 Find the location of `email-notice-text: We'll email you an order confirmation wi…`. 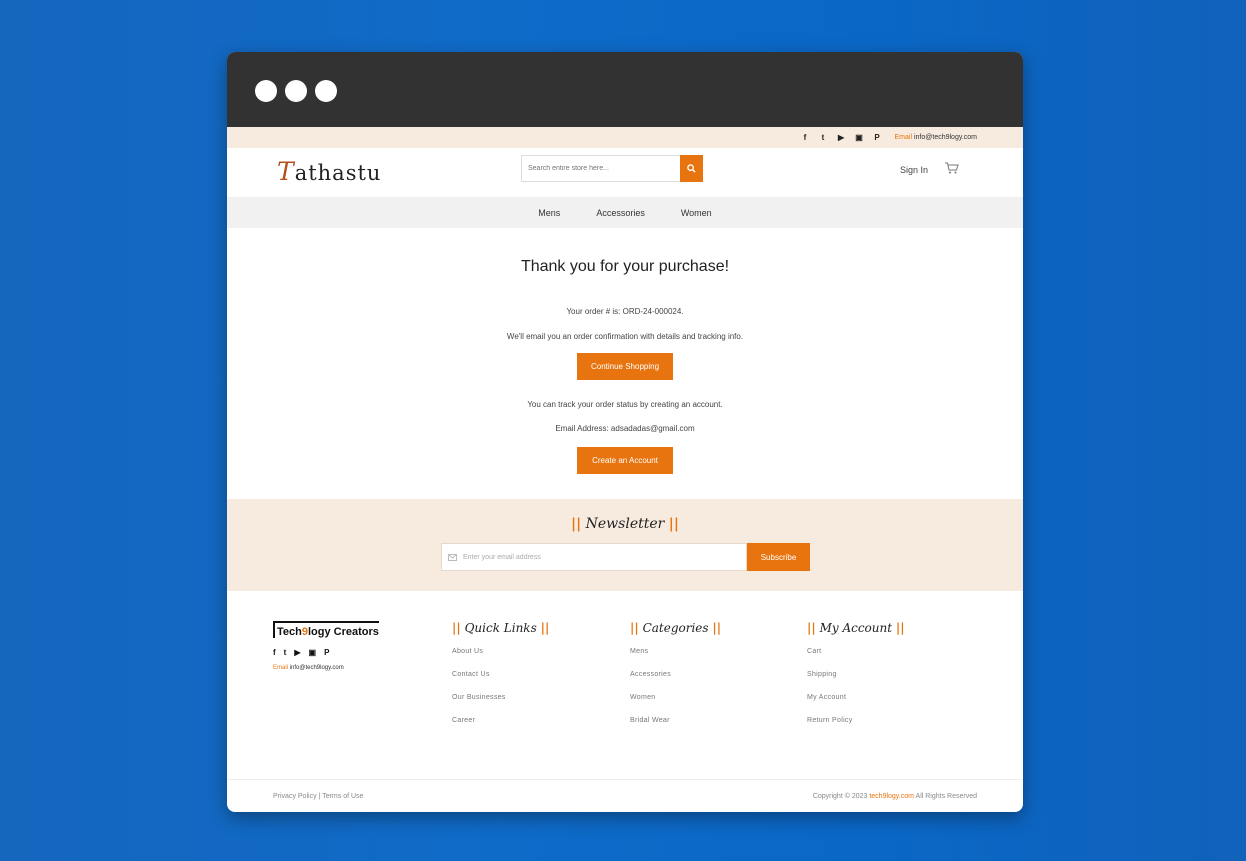

email-notice-text: We'll email you an order confirmation wi… is located at coordinates (625, 336).